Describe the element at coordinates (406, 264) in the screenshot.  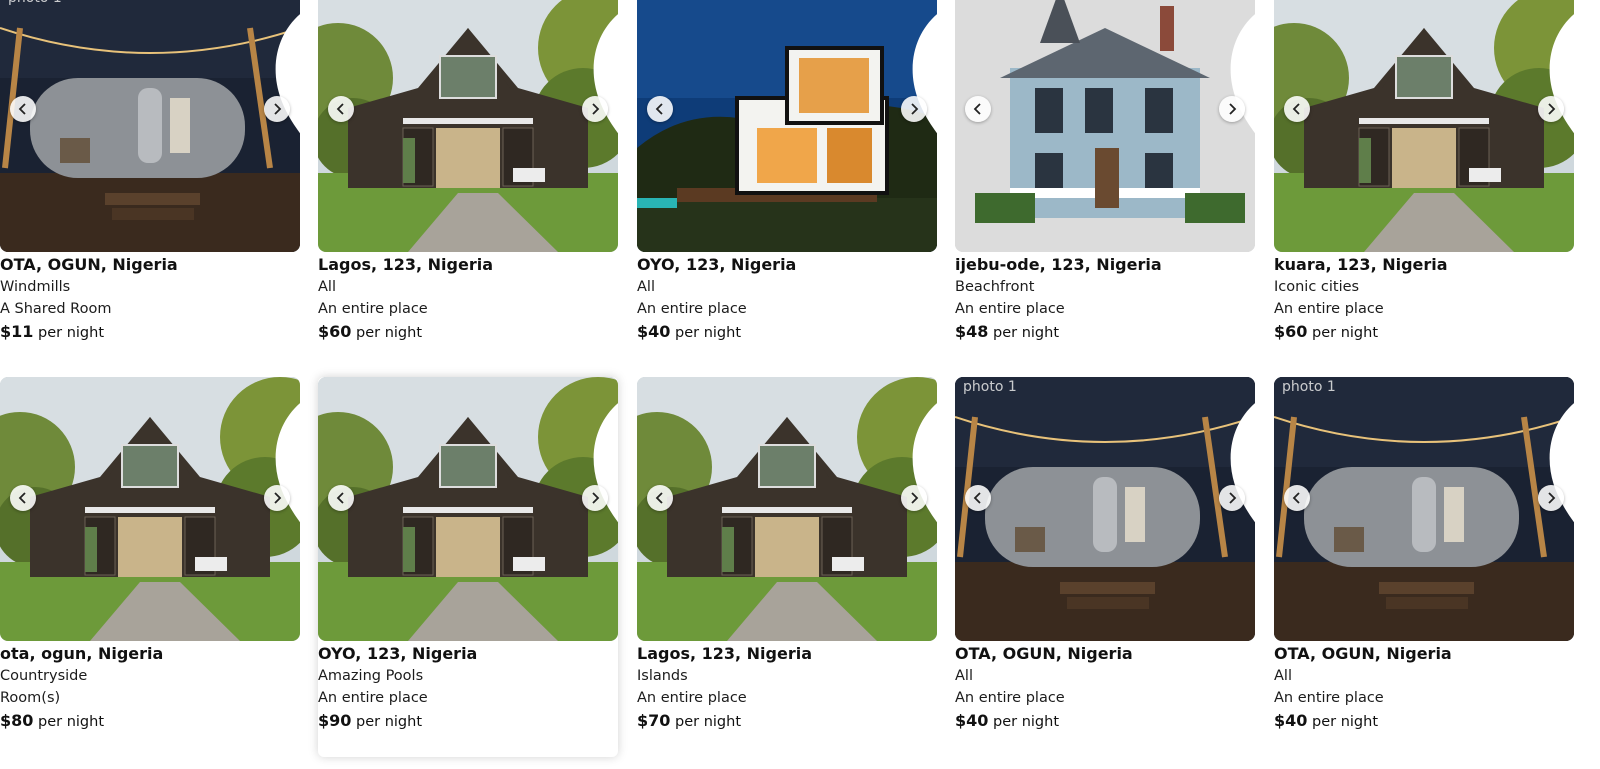
I see `listing-location: Lagos, 123, Nigeria` at that location.